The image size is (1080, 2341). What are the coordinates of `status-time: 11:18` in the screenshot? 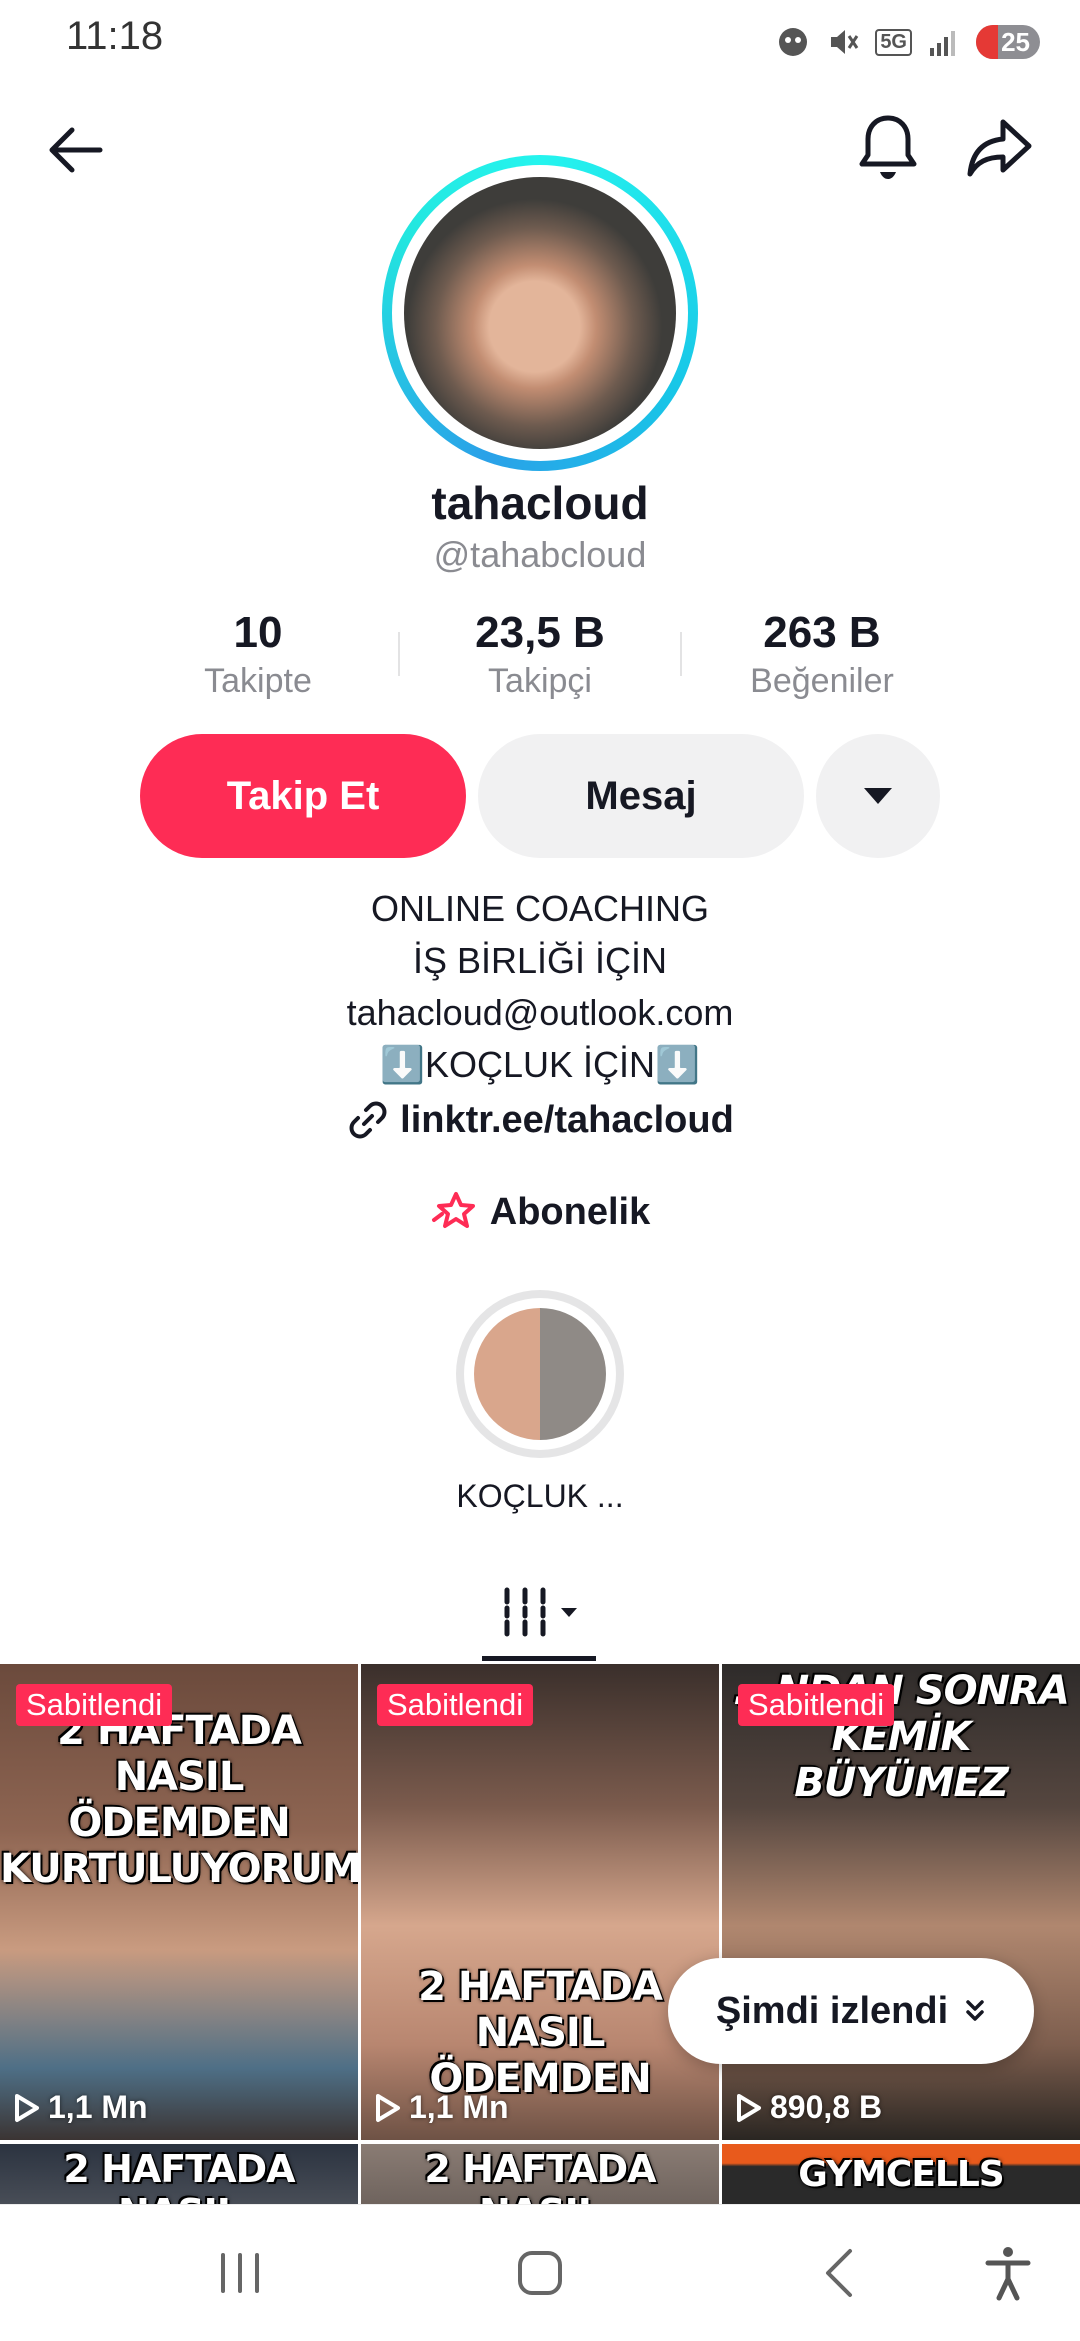 It's located at (115, 36).